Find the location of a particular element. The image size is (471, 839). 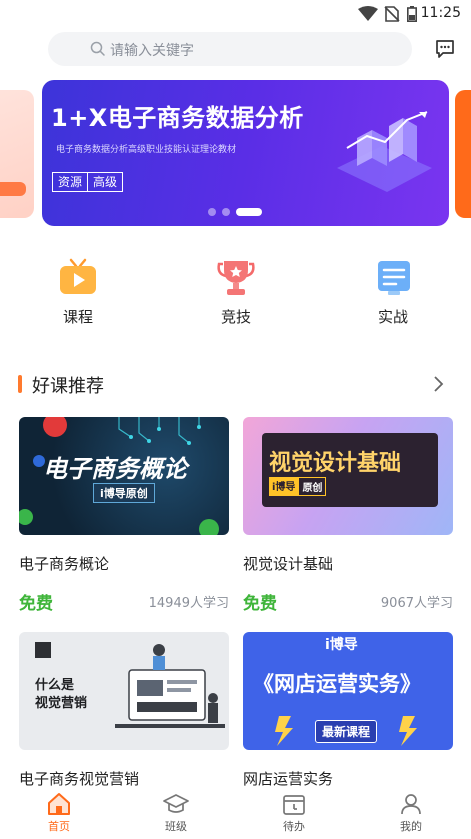

message-icon is located at coordinates (445, 49).